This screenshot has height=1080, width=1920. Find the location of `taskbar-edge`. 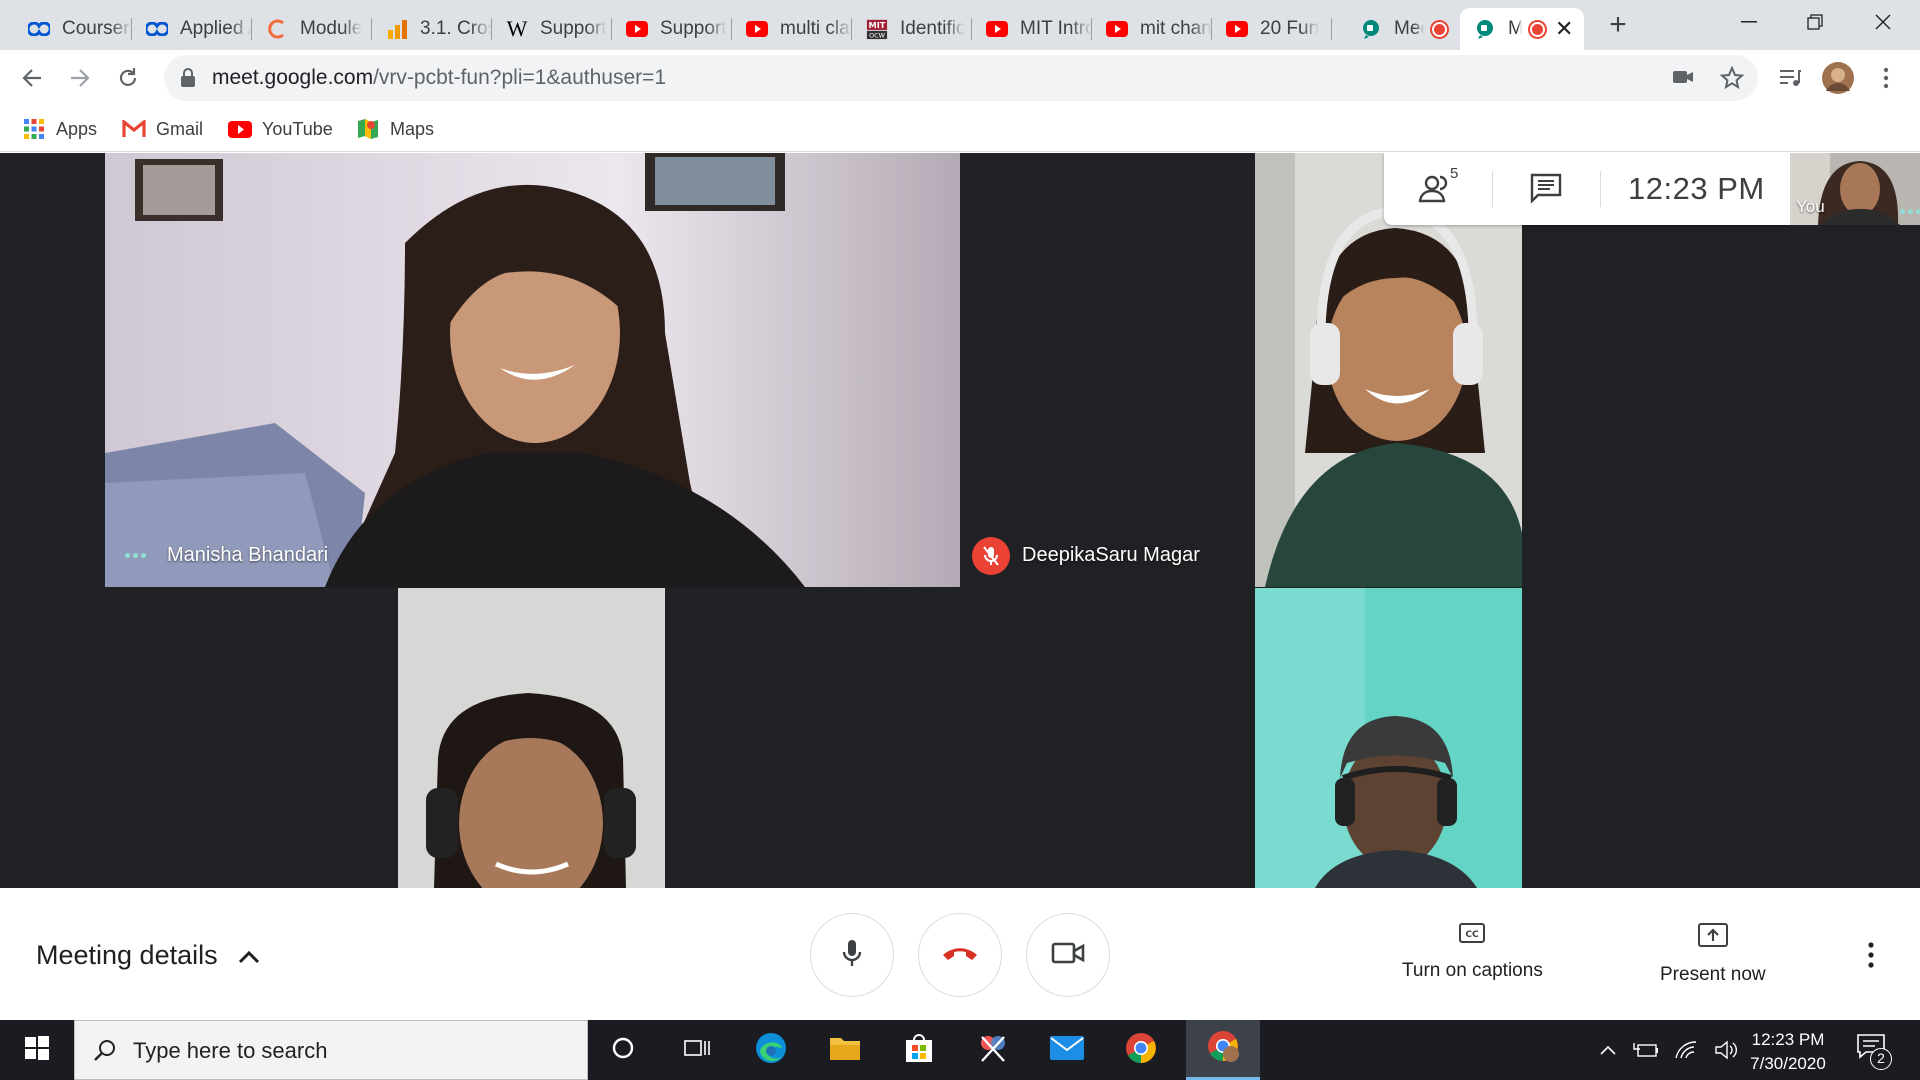

taskbar-edge is located at coordinates (771, 1050).